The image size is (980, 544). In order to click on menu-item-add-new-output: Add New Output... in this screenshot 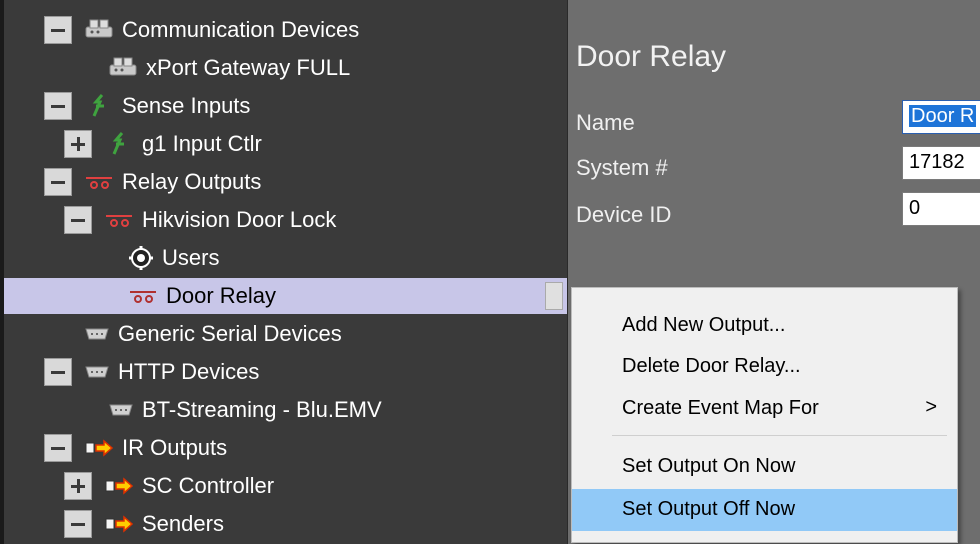, I will do `click(764, 325)`.